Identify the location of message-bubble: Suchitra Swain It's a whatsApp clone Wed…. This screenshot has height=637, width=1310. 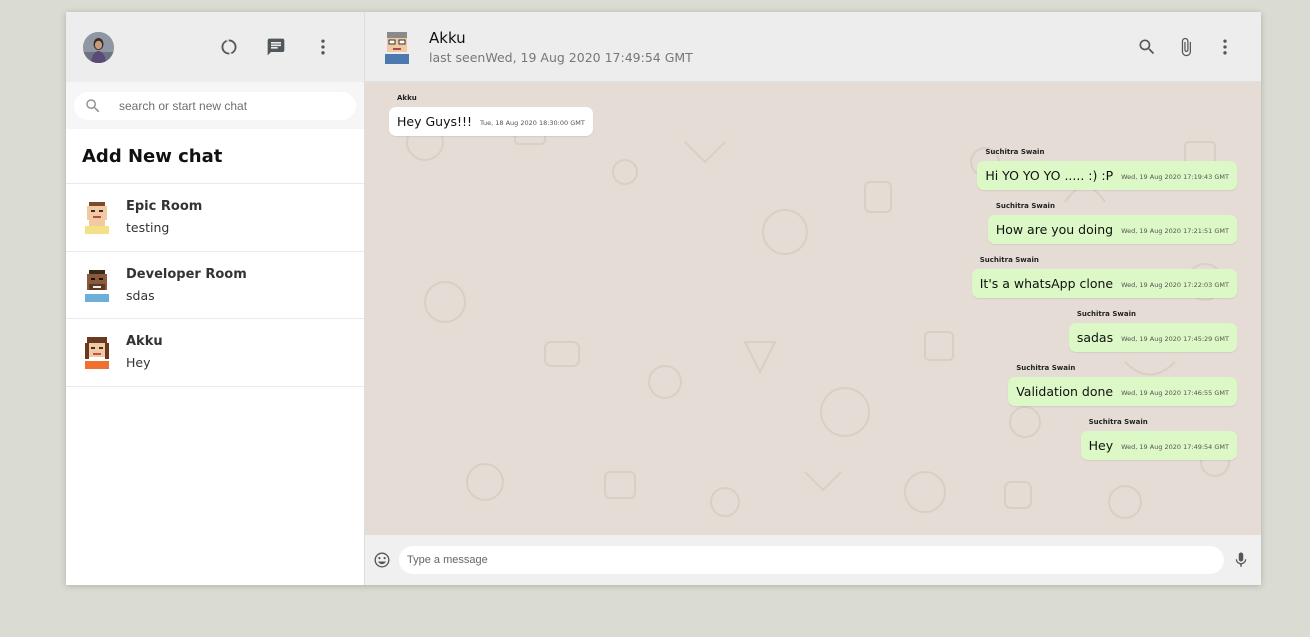
(1104, 277).